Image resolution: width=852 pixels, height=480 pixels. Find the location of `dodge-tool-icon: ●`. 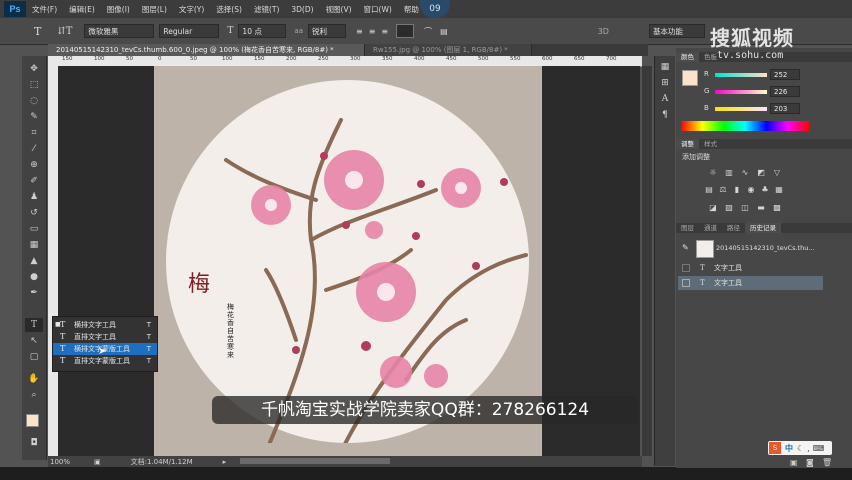

dodge-tool-icon: ● is located at coordinates (34, 277).